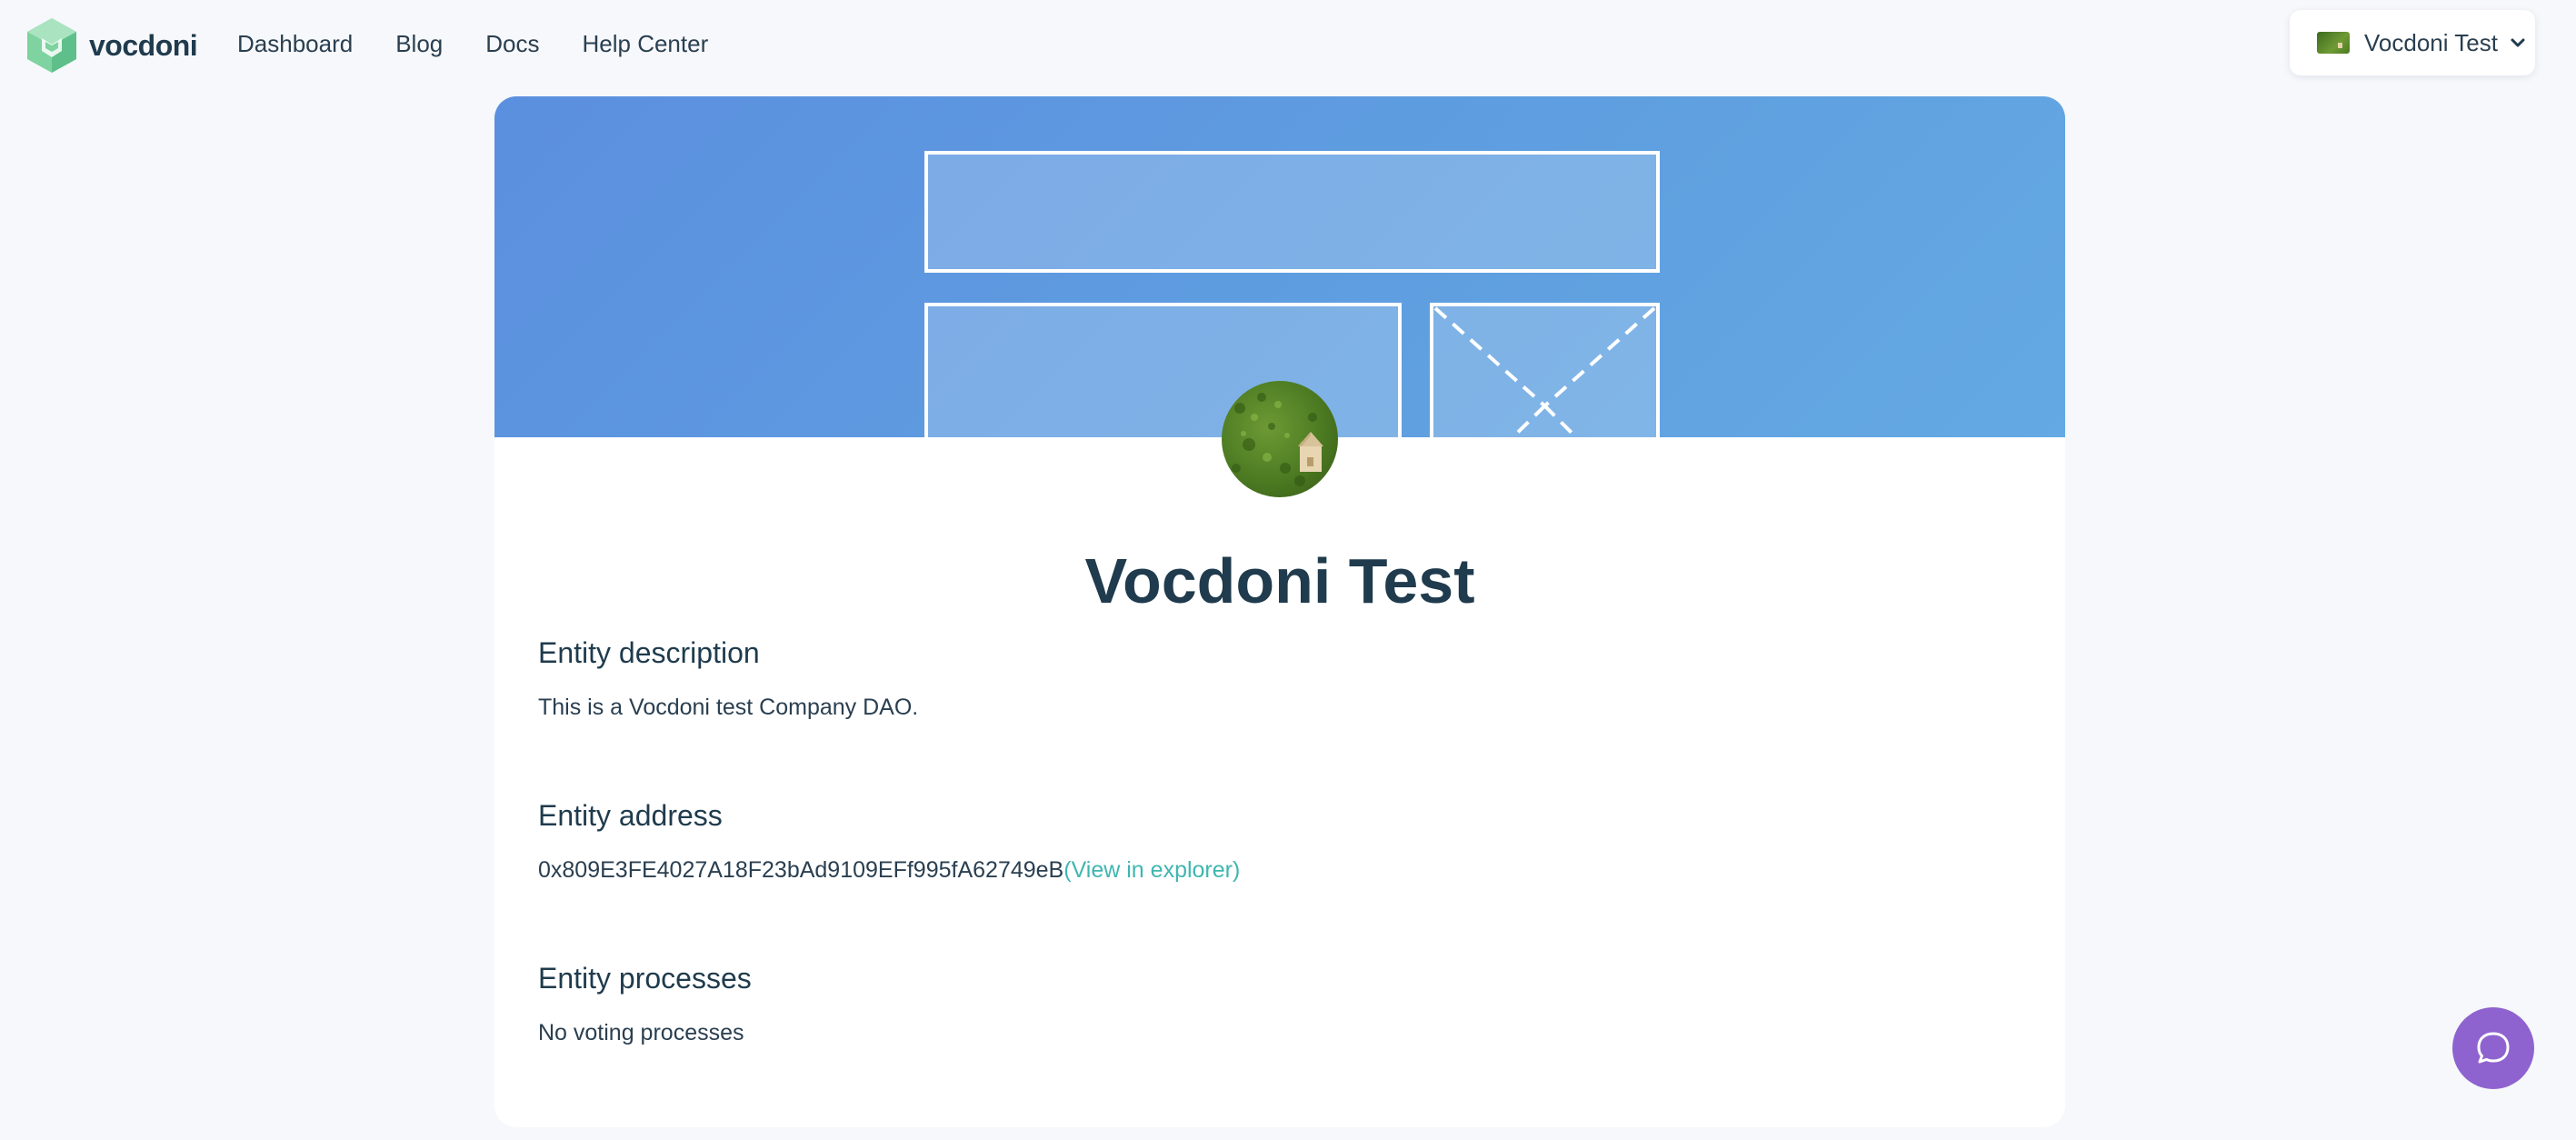 The image size is (2576, 1140). What do you see at coordinates (2333, 43) in the screenshot?
I see `account-avatar-thumbnail` at bounding box center [2333, 43].